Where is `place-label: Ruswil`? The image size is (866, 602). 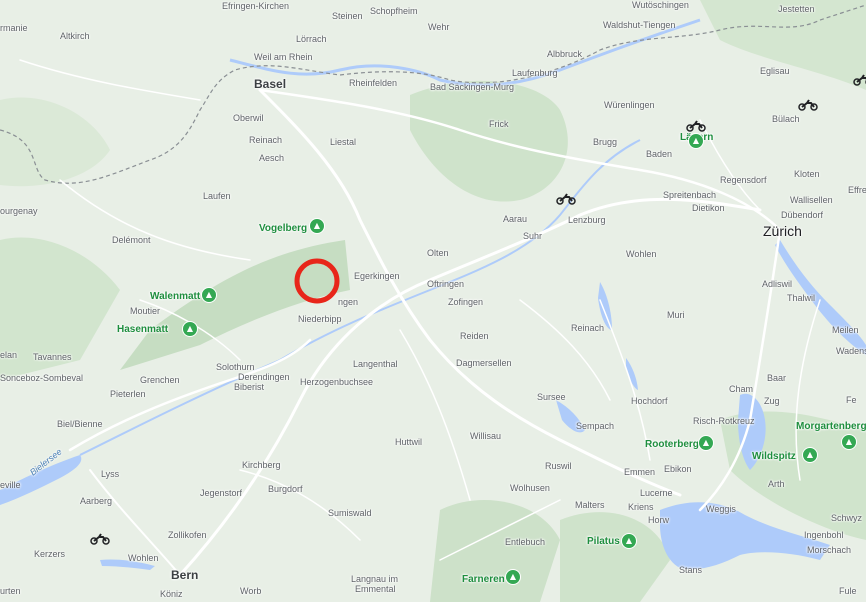
place-label: Ruswil is located at coordinates (558, 466).